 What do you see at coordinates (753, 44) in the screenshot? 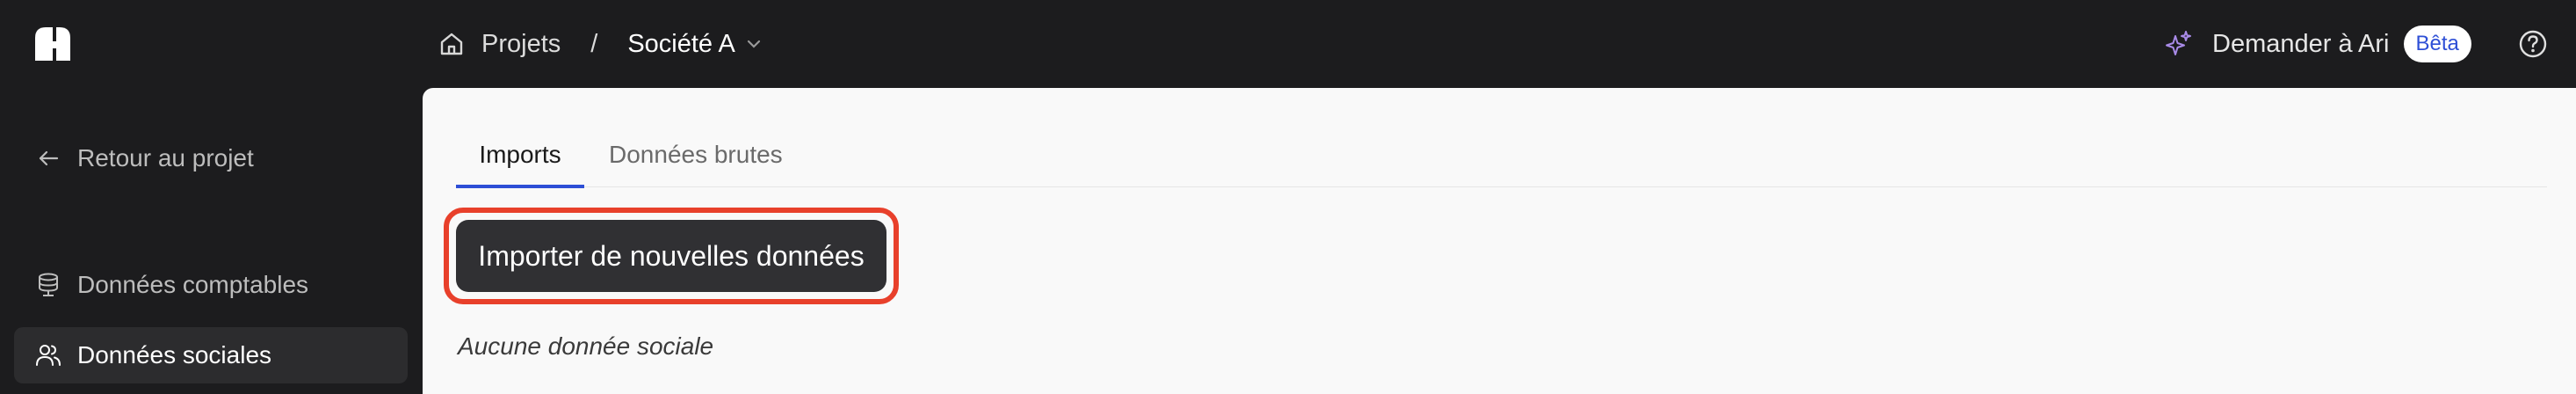
I see `chevron-down-icon` at bounding box center [753, 44].